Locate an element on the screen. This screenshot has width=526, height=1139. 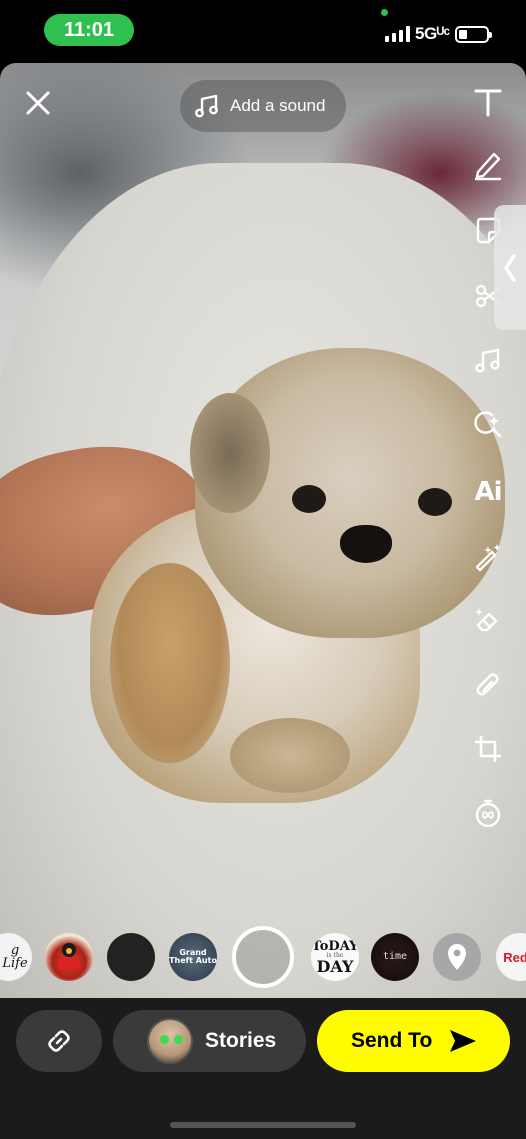
home-indicator is located at coordinates (263, 1125).